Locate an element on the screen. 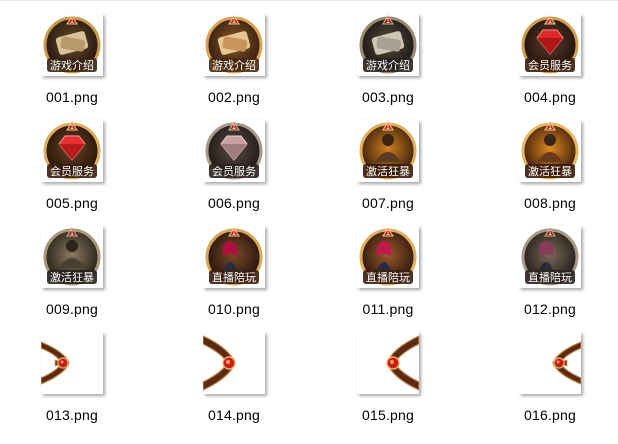  file-item: 1 直播陪玩 010.png is located at coordinates (234, 276).